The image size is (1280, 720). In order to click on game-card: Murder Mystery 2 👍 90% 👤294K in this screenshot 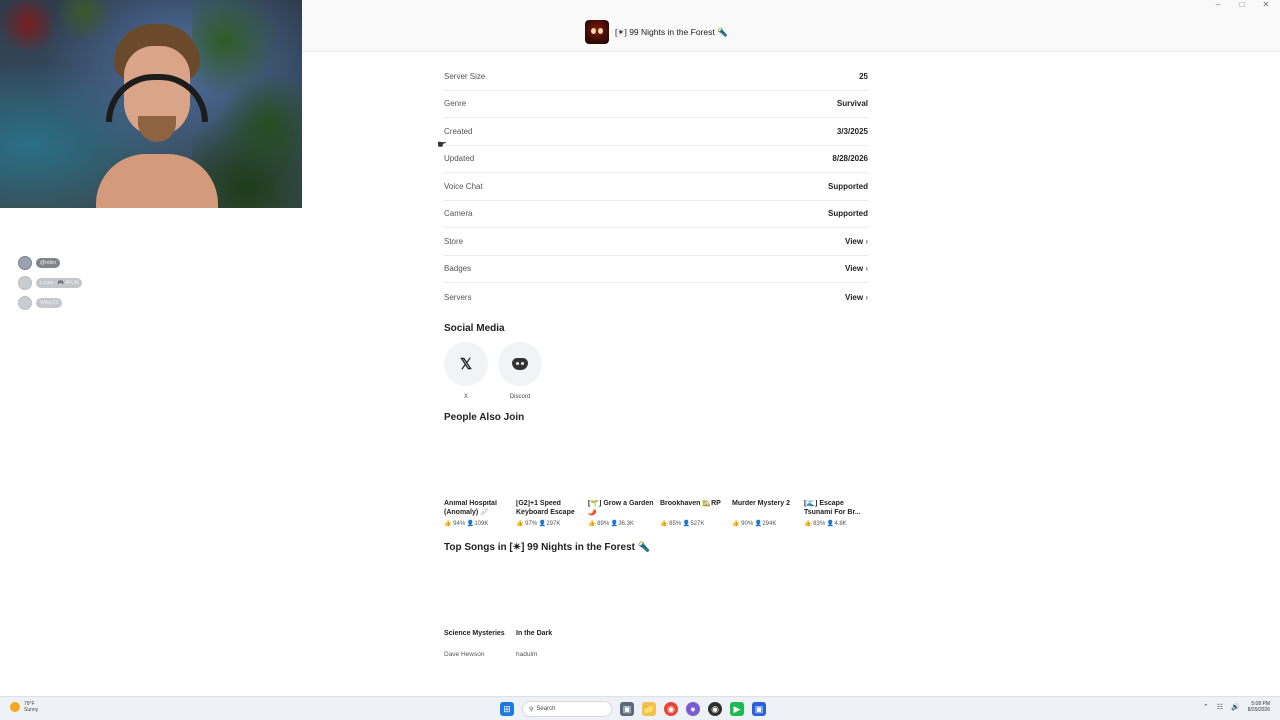, I will do `click(768, 513)`.